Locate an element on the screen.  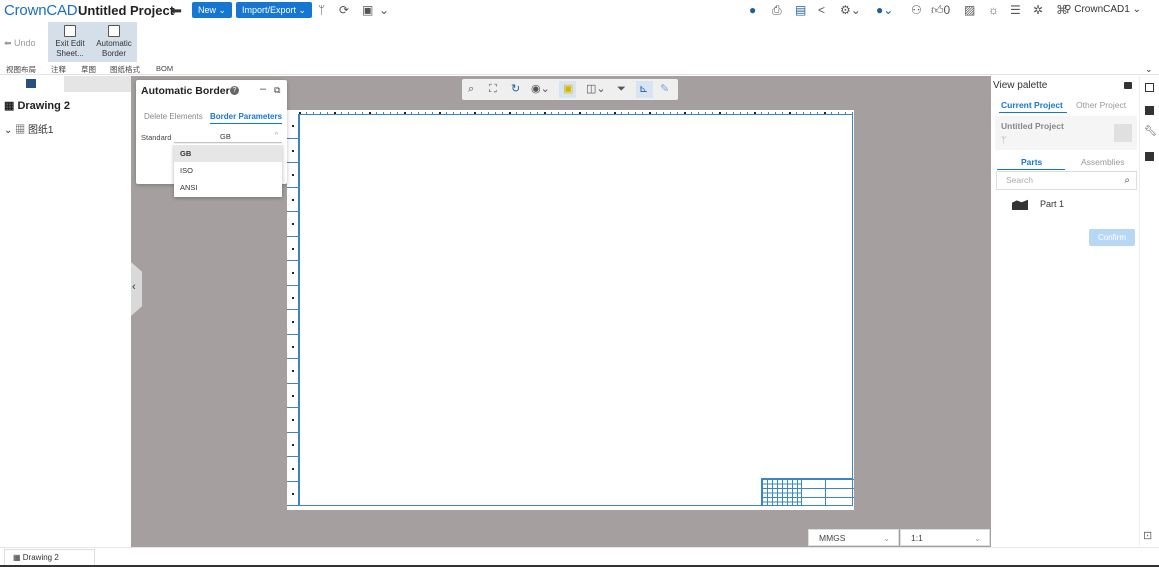
annotation-icon: ✎ is located at coordinates (664, 89).